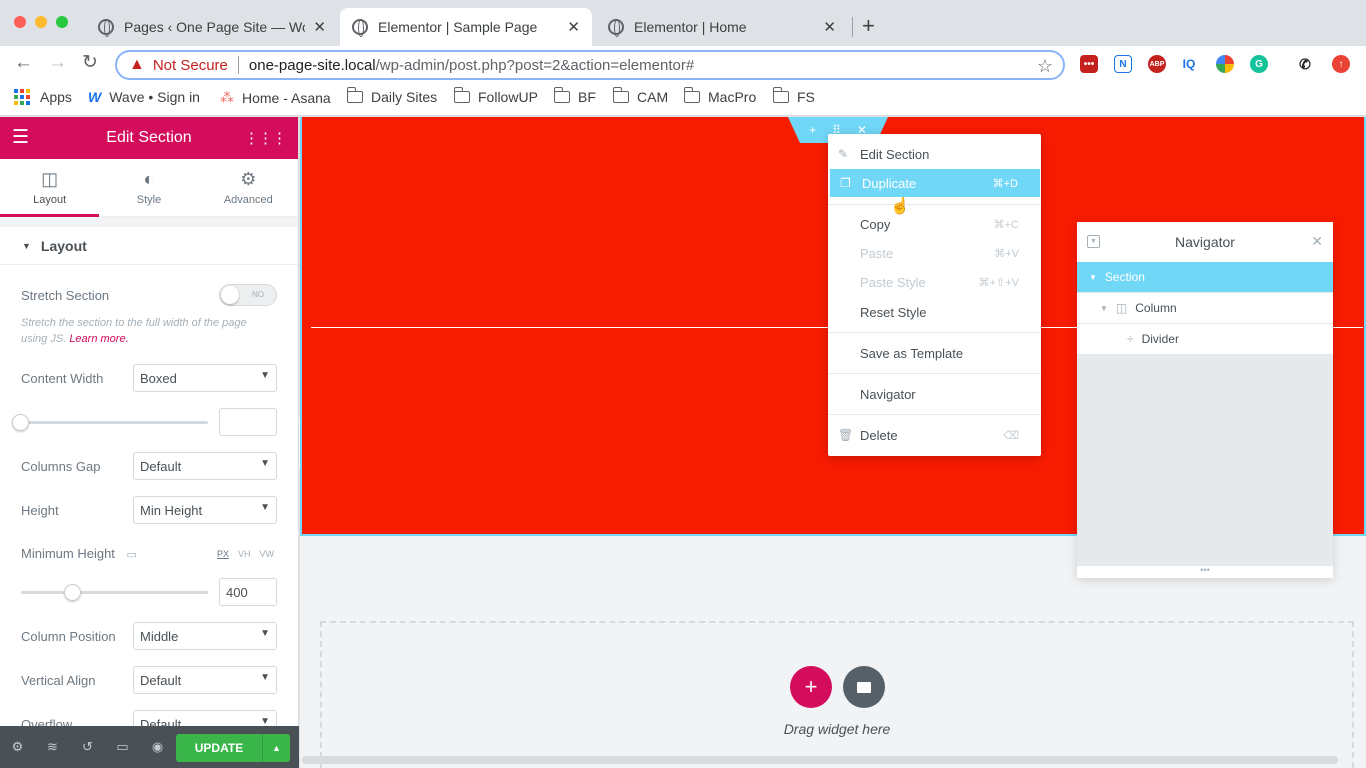 The width and height of the screenshot is (1366, 768). Describe the element at coordinates (159, 636) in the screenshot. I see `select-value: Middle` at that location.